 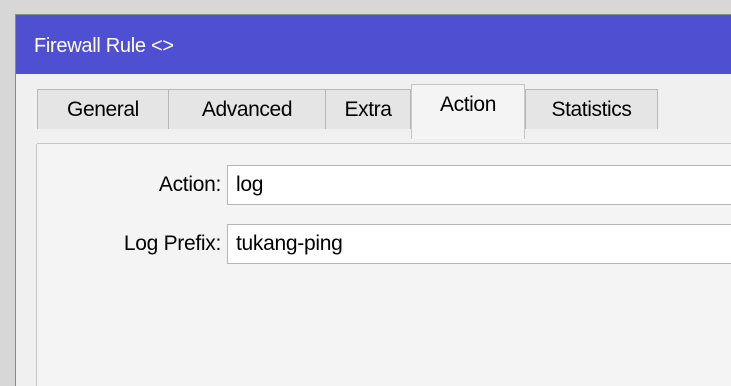 What do you see at coordinates (368, 109) in the screenshot?
I see `tab-extra: Extra` at bounding box center [368, 109].